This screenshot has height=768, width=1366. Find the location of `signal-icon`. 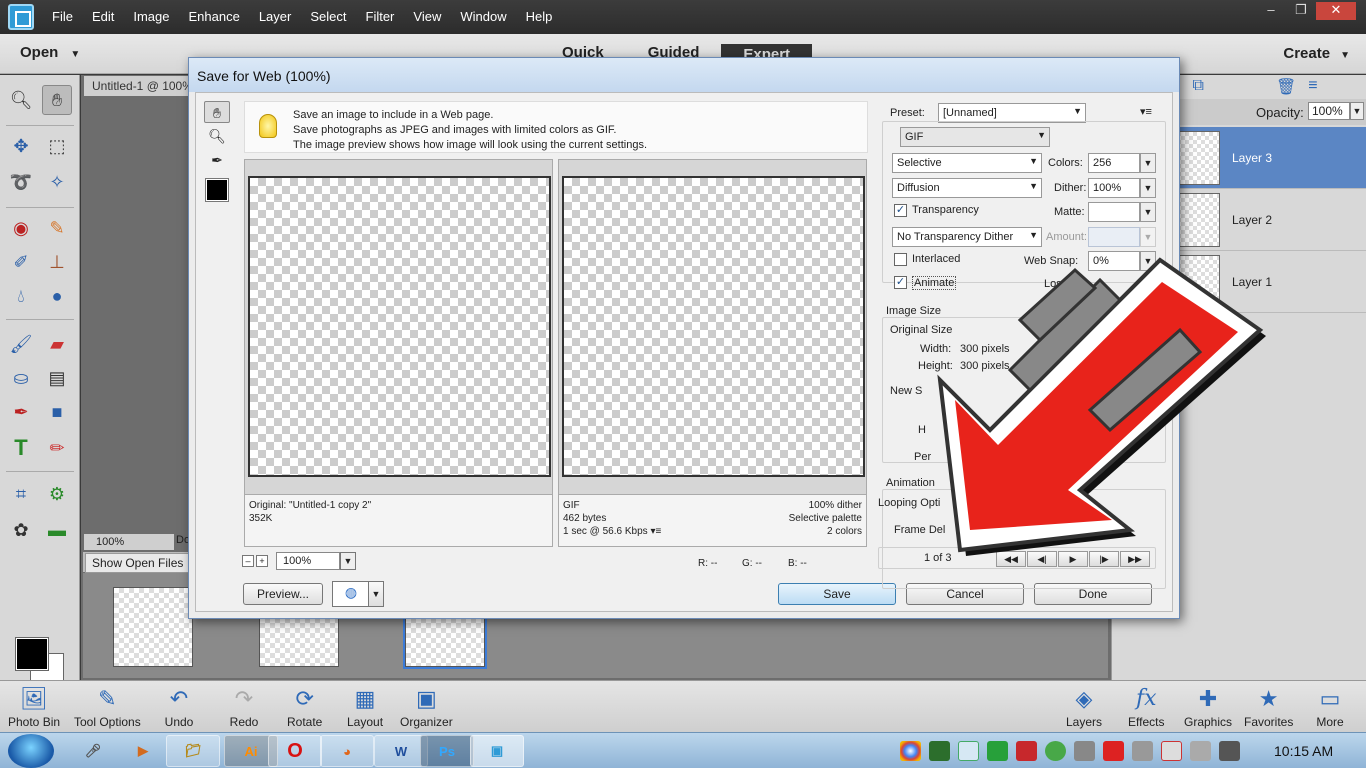

signal-icon is located at coordinates (1084, 751).